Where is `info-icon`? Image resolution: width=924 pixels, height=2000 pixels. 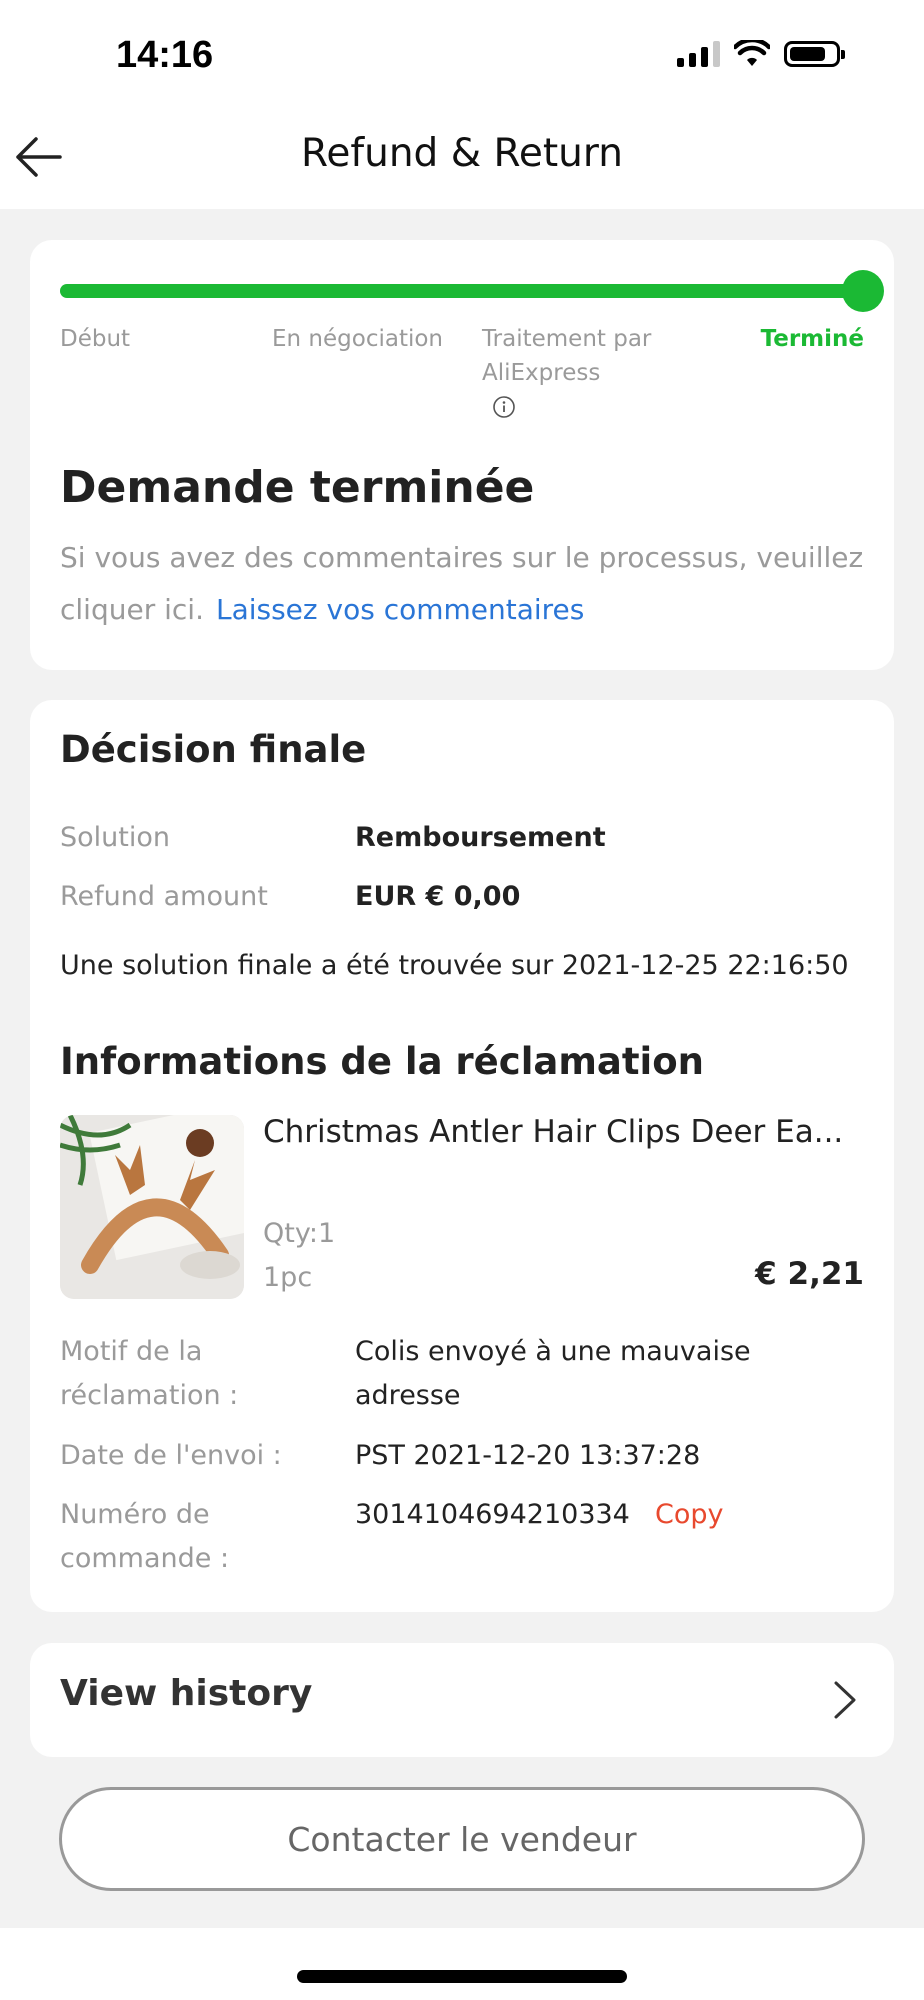 info-icon is located at coordinates (504, 407).